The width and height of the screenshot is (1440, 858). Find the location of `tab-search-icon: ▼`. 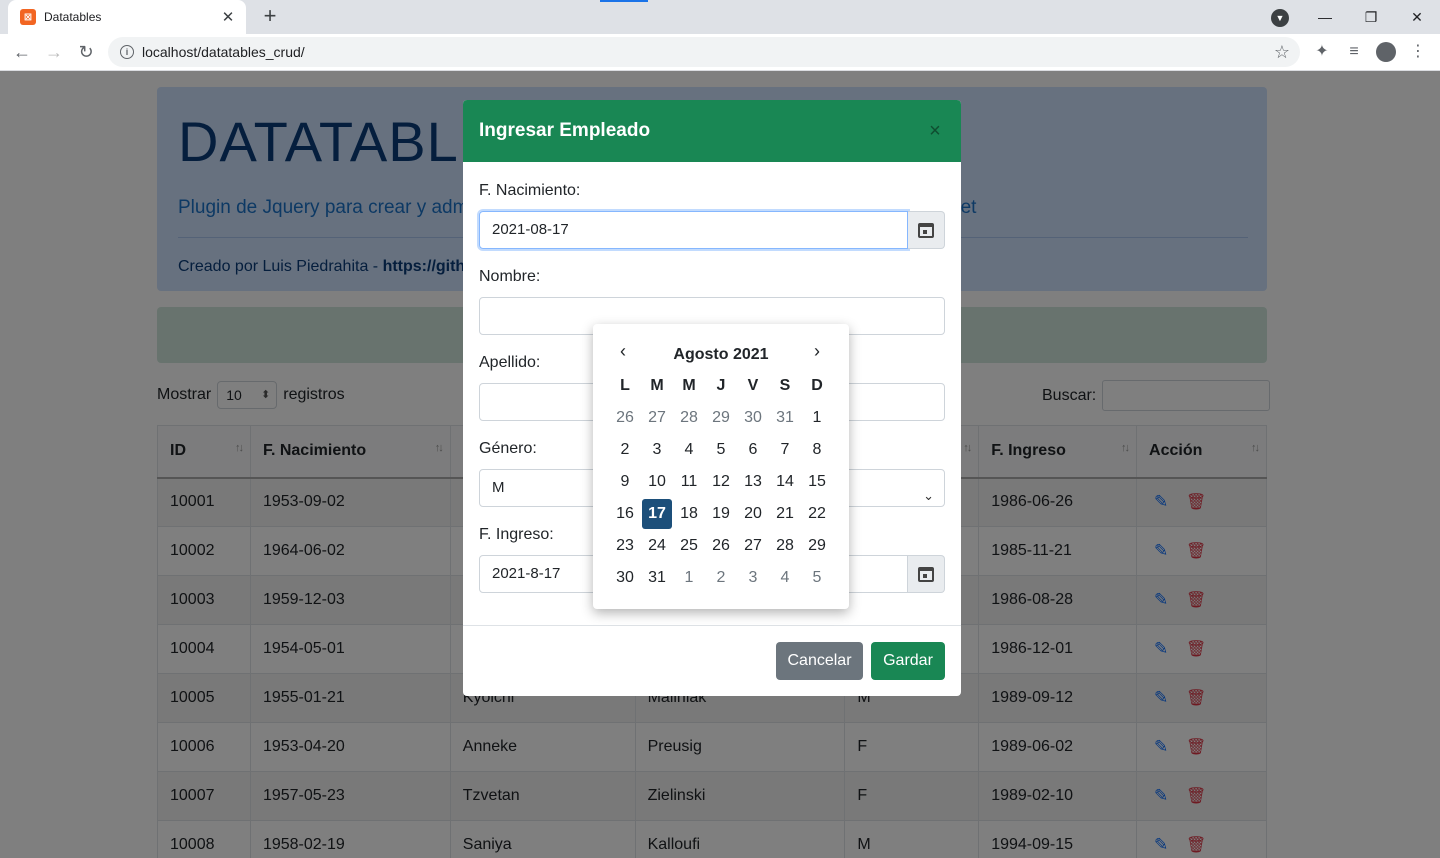

tab-search-icon: ▼ is located at coordinates (1280, 18).